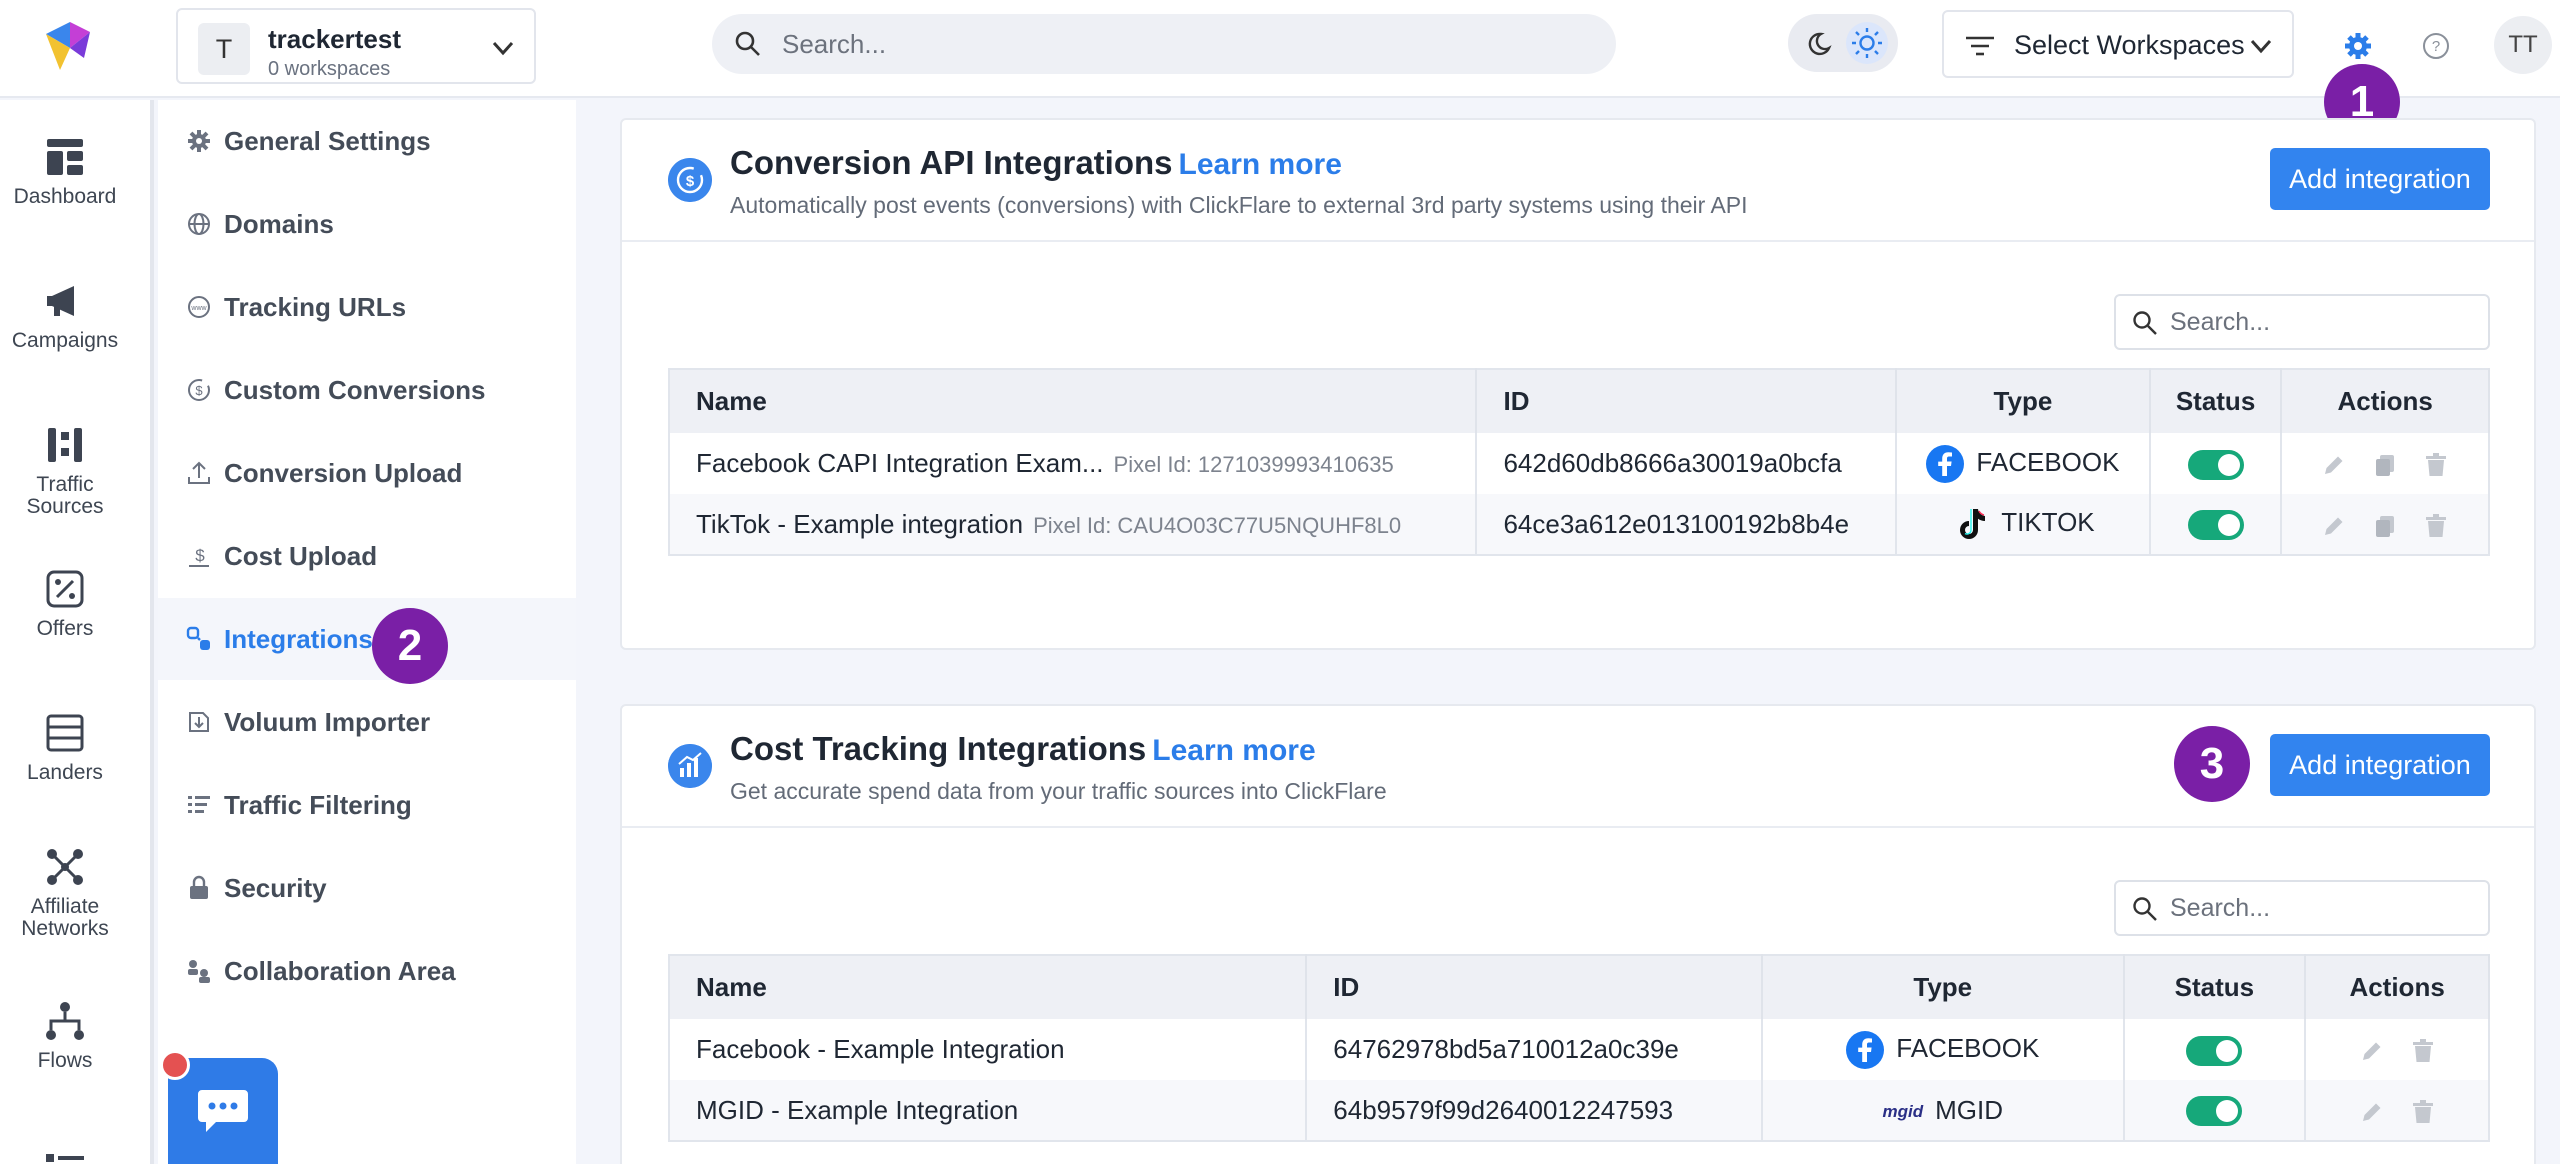 The width and height of the screenshot is (2560, 1164). Describe the element at coordinates (1867, 43) in the screenshot. I see `sun-icon` at that location.